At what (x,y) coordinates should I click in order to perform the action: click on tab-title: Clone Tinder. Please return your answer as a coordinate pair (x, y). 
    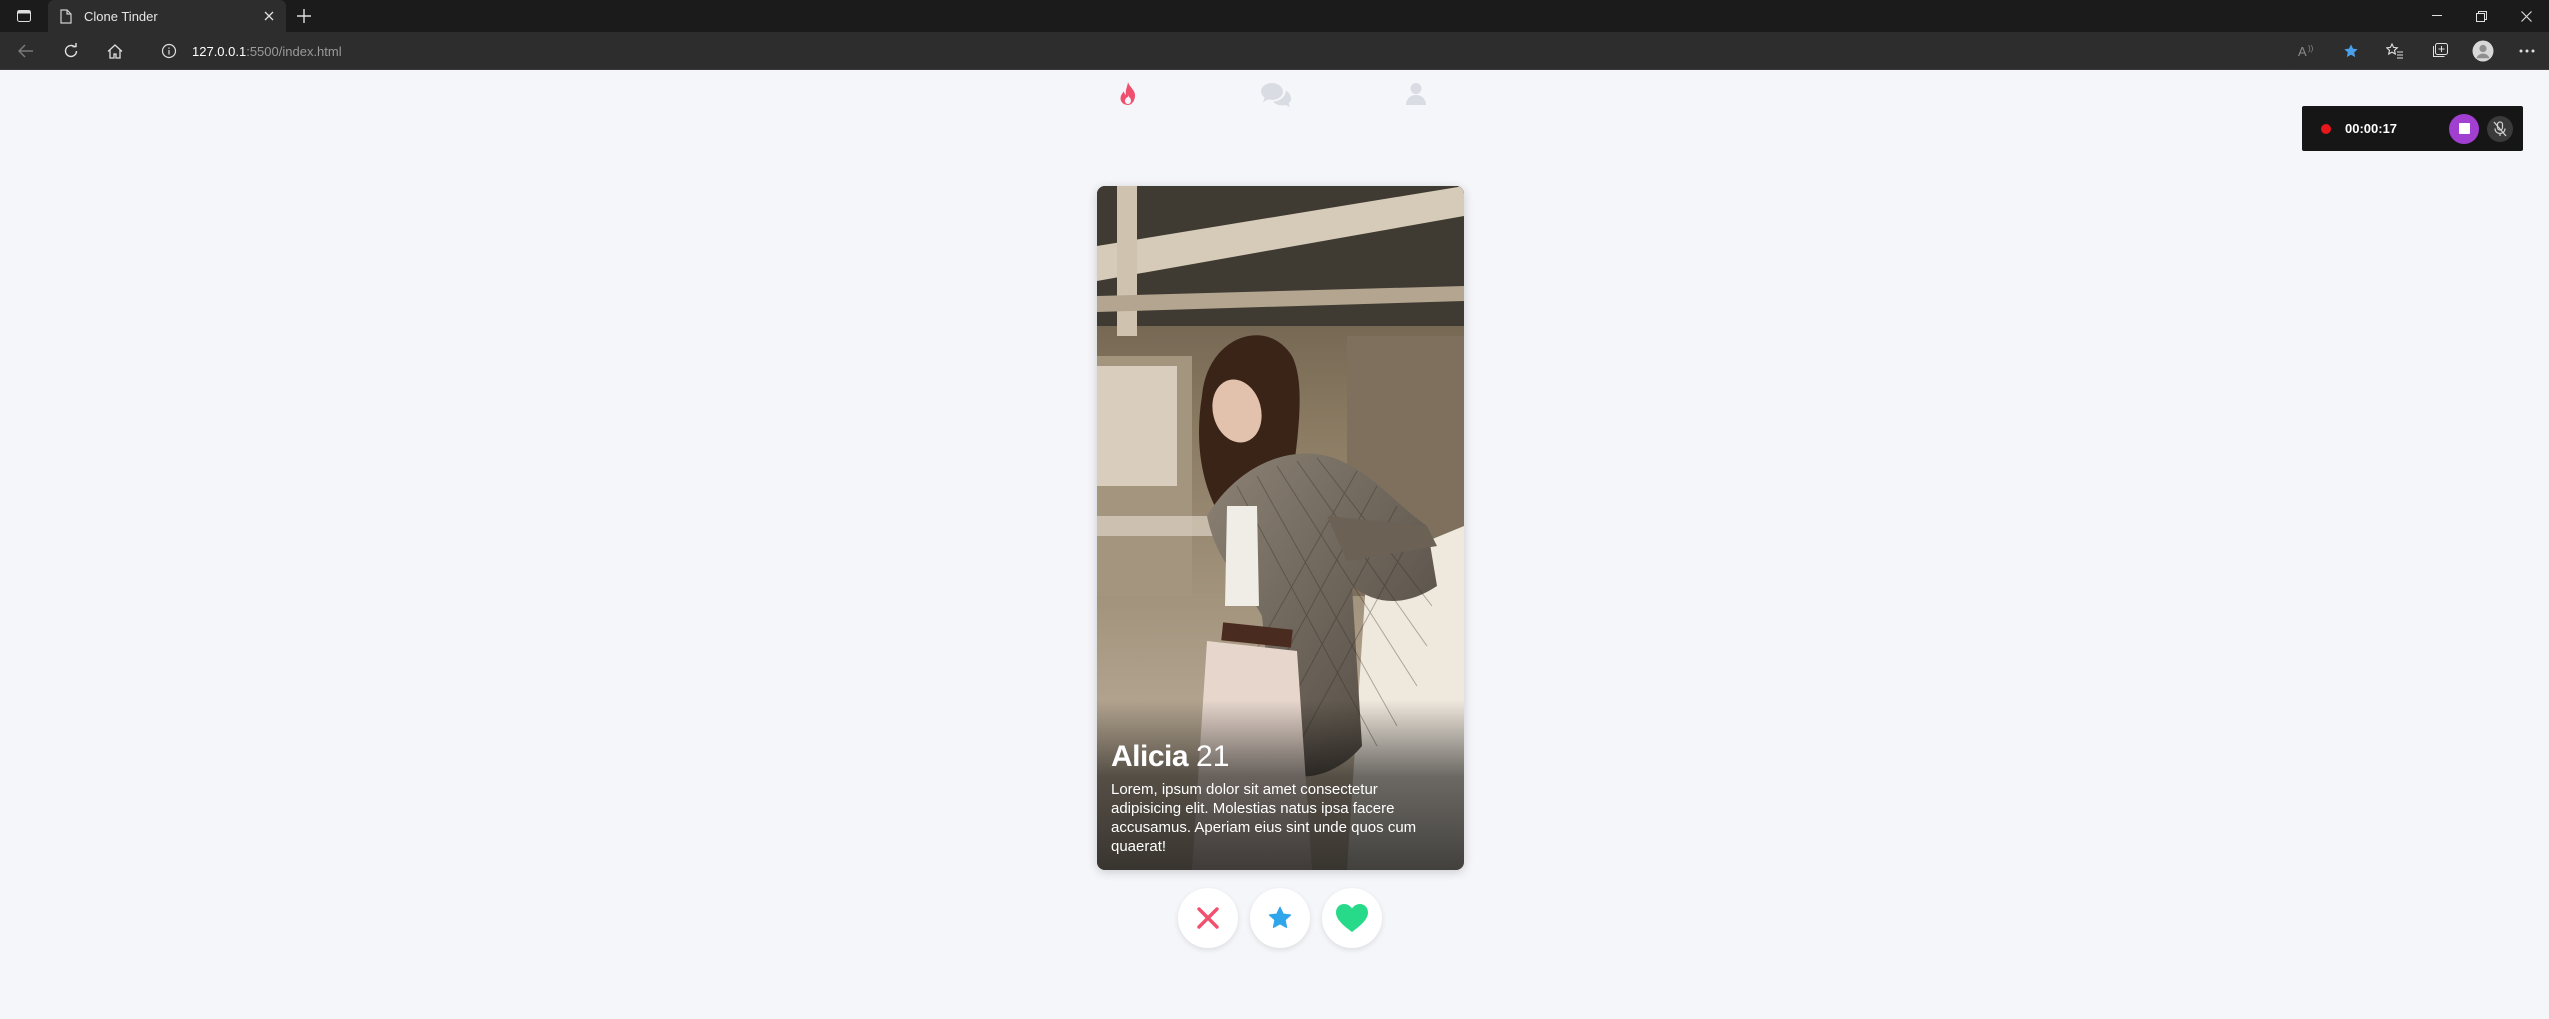
    Looking at the image, I should click on (121, 16).